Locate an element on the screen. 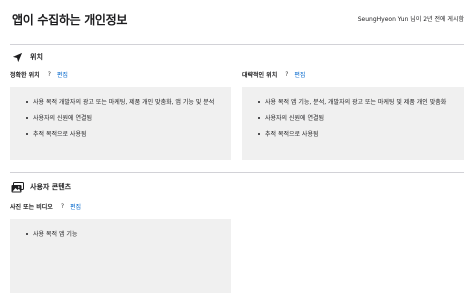 This screenshot has width=474, height=307. location-arrow-icon is located at coordinates (17, 57).